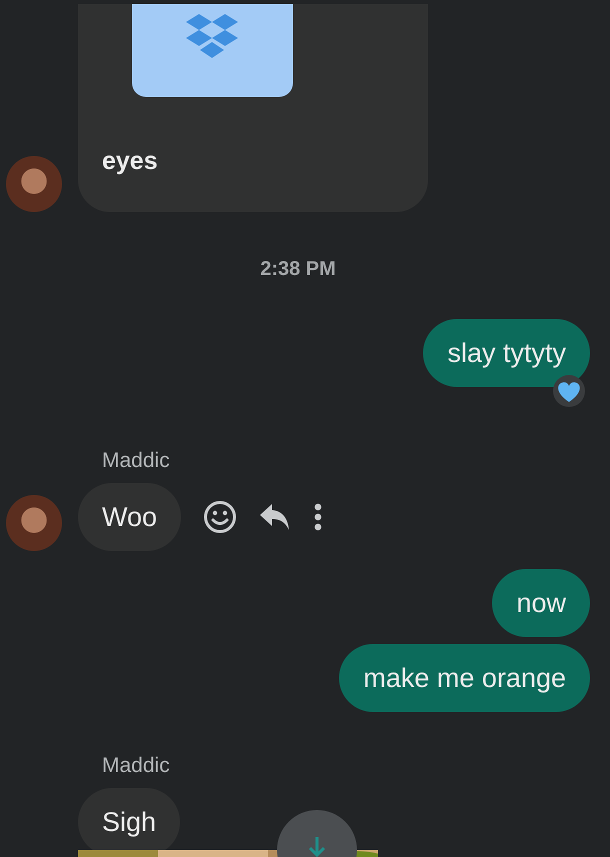  I want to click on message-bubble: Woo, so click(130, 517).